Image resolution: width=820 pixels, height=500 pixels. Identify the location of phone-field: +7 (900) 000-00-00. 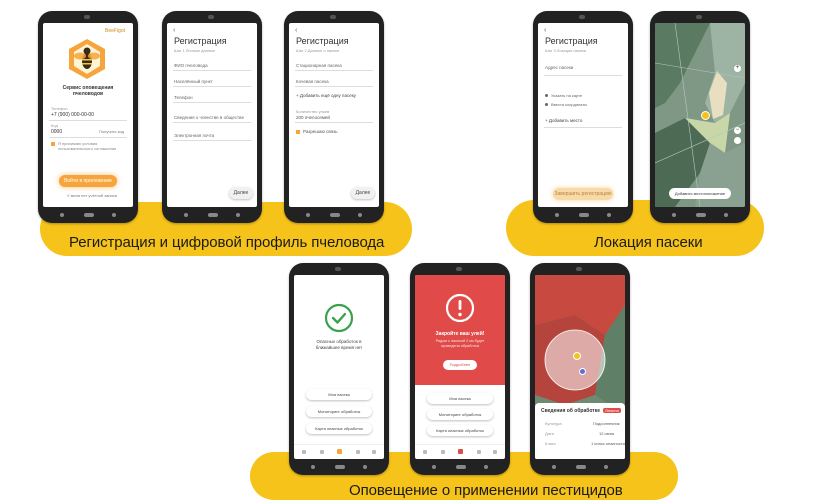
(72, 115).